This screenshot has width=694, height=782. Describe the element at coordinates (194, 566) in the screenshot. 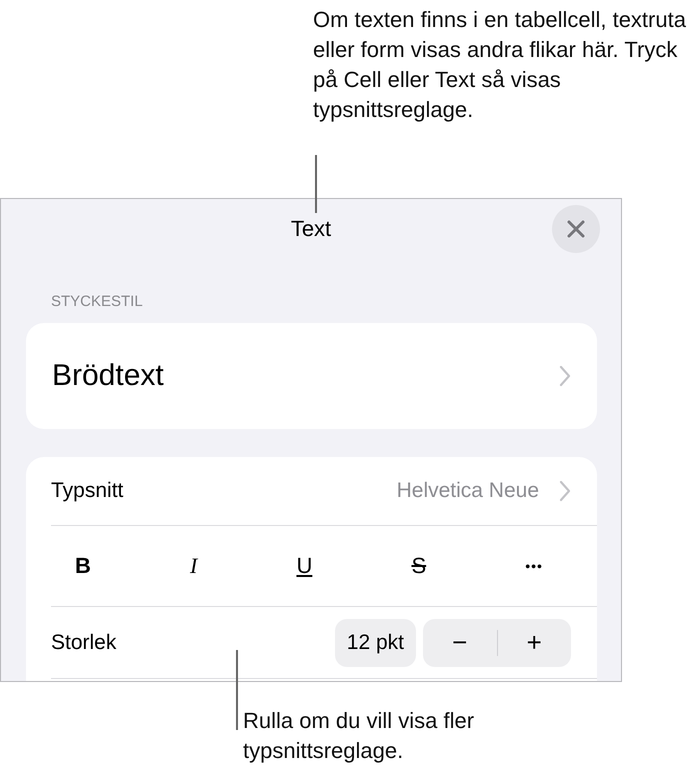

I see `italic-button: I` at that location.